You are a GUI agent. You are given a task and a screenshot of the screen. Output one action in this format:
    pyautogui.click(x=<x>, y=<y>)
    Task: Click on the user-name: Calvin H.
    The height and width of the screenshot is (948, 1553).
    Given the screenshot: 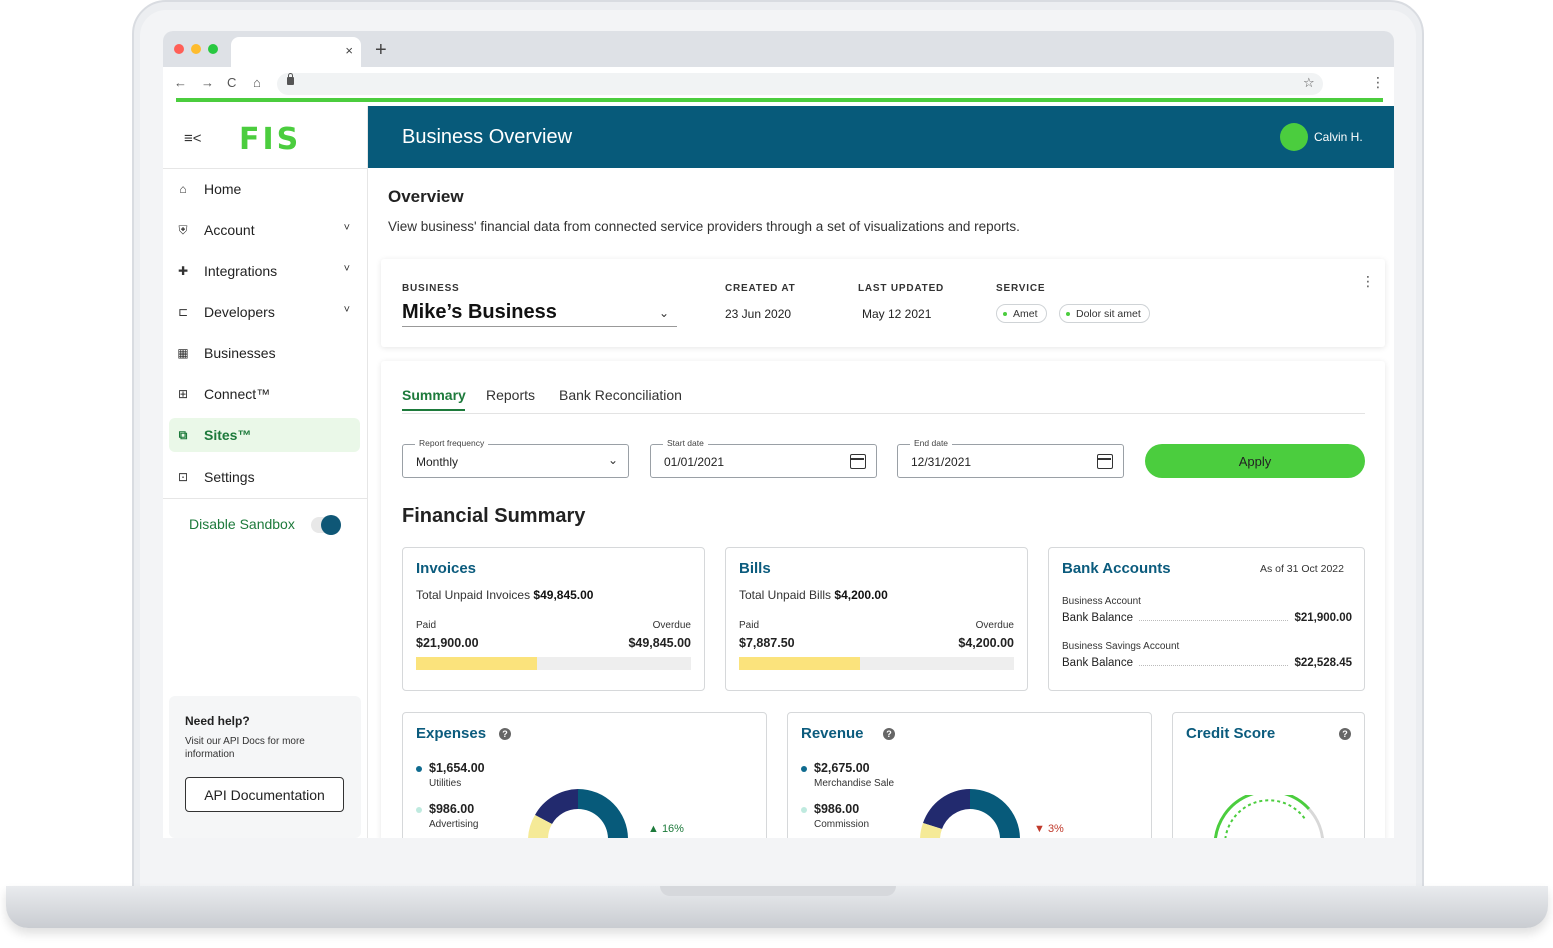 What is the action you would take?
    pyautogui.click(x=1338, y=137)
    